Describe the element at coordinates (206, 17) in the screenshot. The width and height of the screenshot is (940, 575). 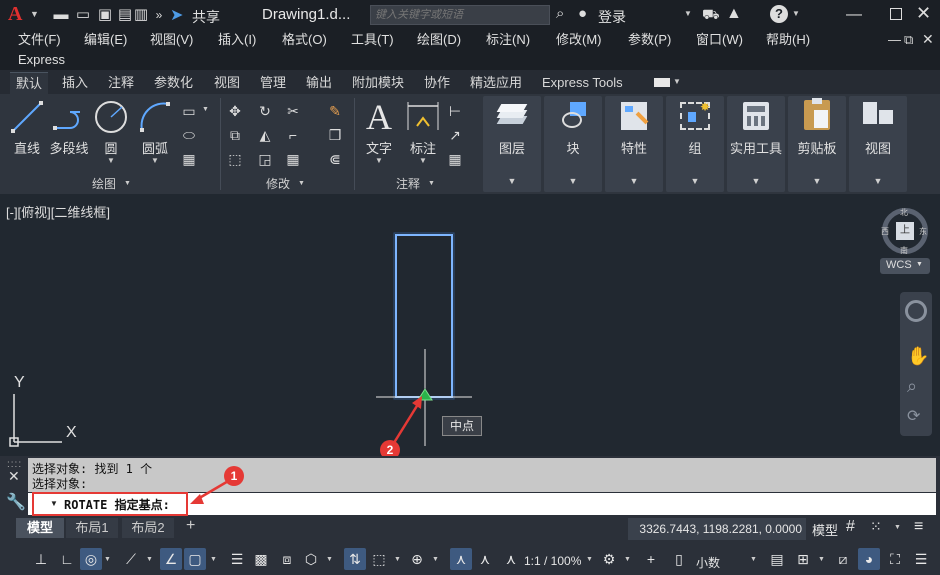
I see `share-button: 共享` at that location.